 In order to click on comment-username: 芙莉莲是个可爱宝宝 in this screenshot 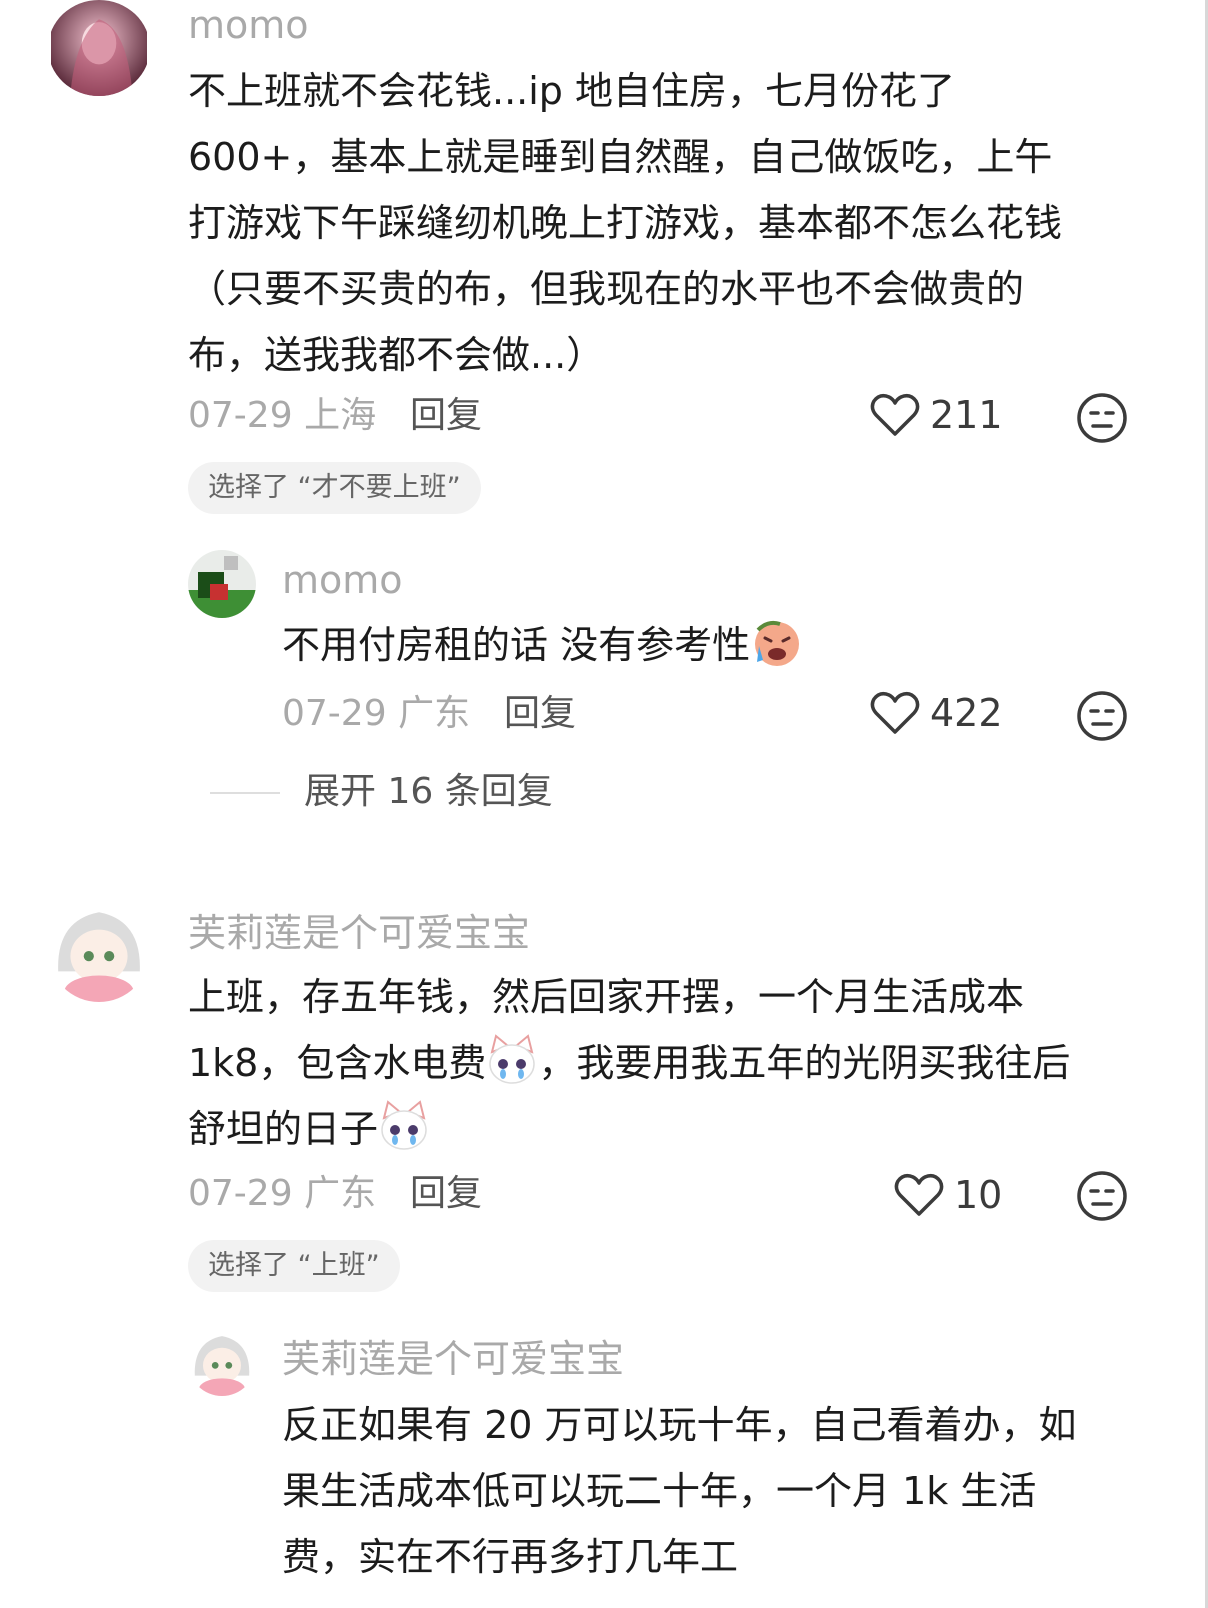, I will do `click(359, 933)`.